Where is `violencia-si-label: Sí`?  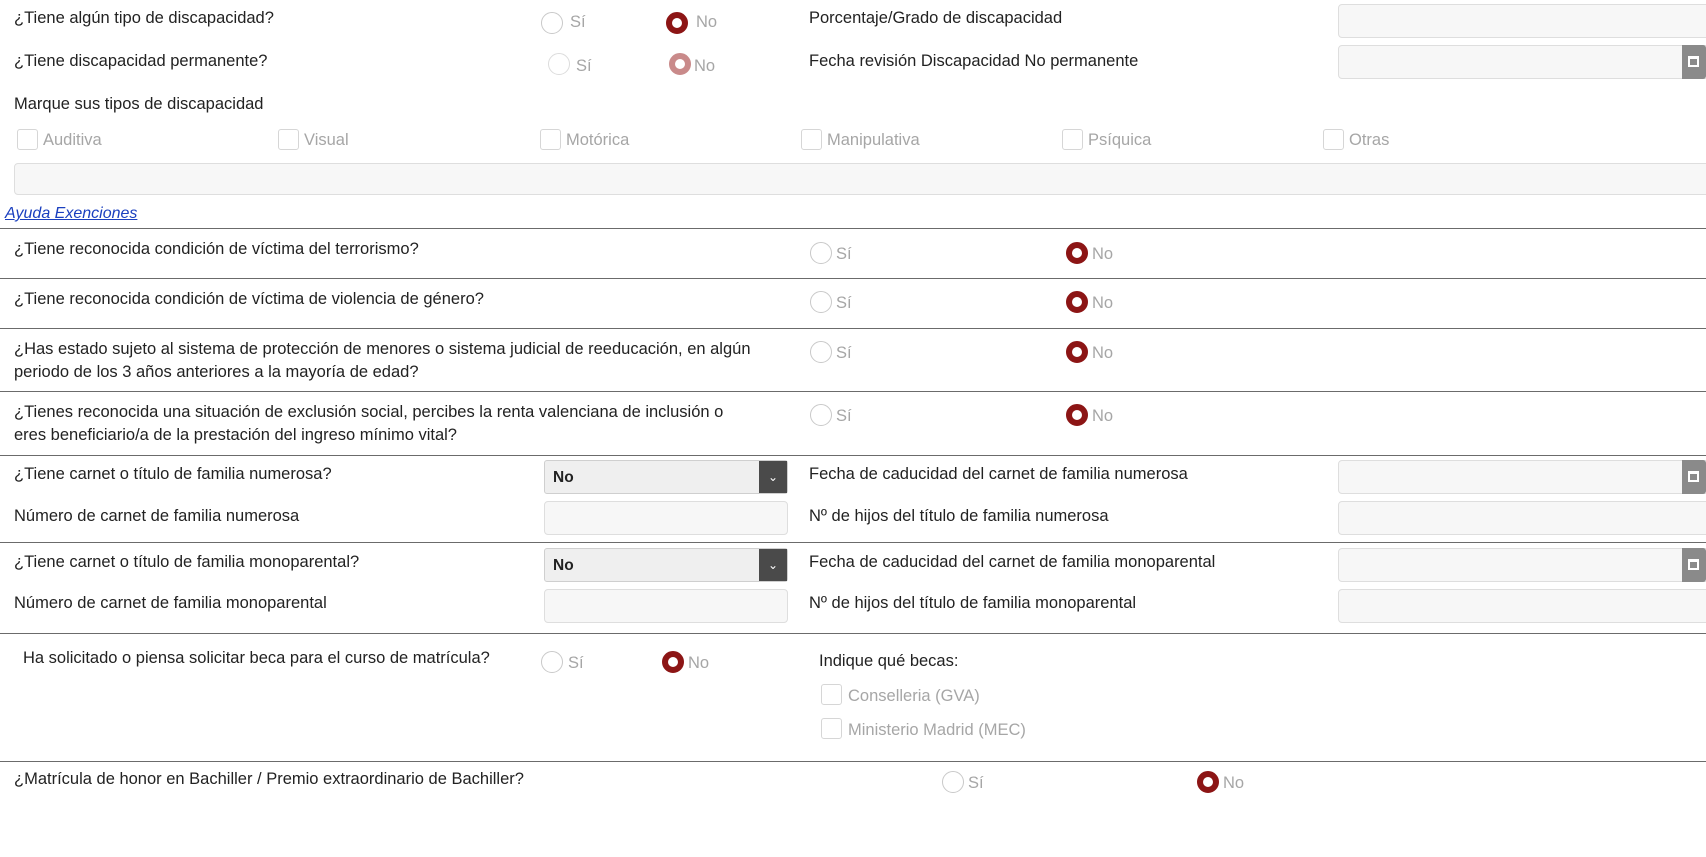
violencia-si-label: Sí is located at coordinates (844, 303).